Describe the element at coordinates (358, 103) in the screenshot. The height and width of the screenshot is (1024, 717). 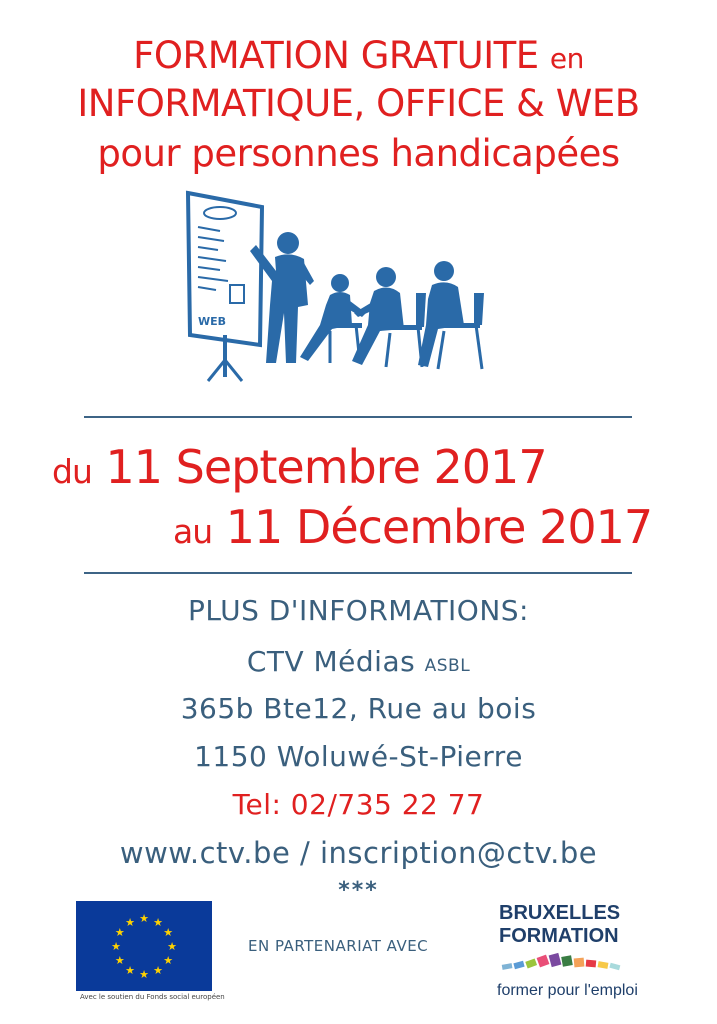
I see `title-line-2: INFORMATIQUE, OFFICE & WEB` at that location.